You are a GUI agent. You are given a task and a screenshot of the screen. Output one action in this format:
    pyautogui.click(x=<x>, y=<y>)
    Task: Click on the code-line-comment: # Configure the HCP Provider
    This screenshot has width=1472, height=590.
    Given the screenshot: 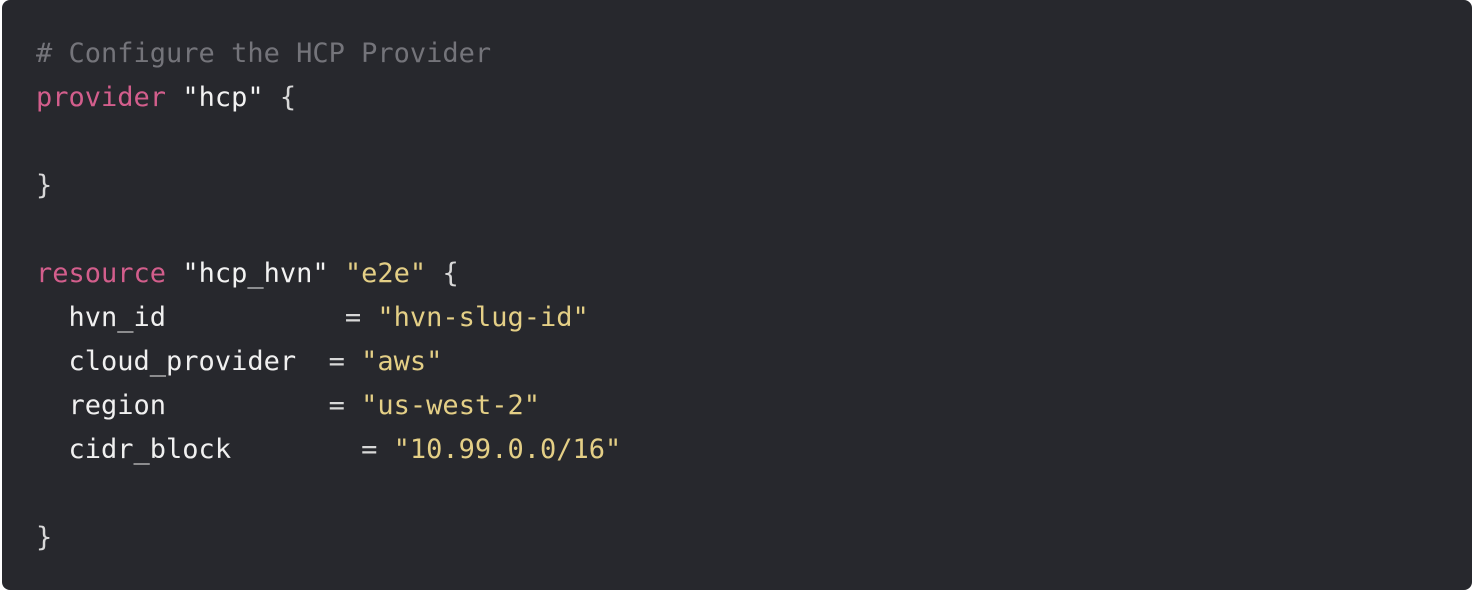 What is the action you would take?
    pyautogui.click(x=328, y=54)
    